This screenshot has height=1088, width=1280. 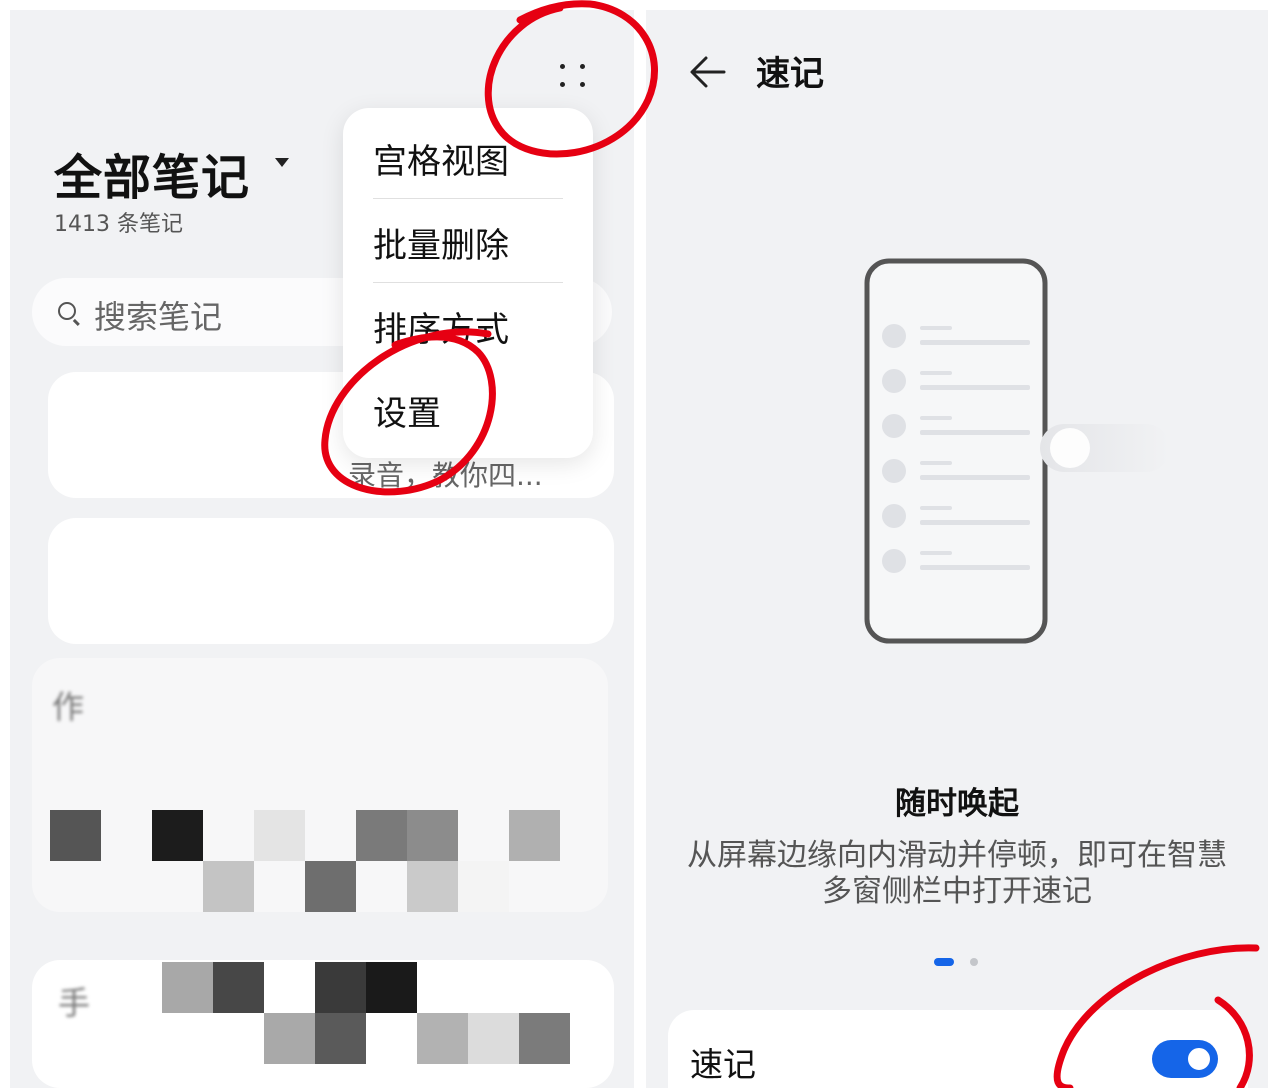 I want to click on swipe-gesture-icon, so click(x=1105, y=448).